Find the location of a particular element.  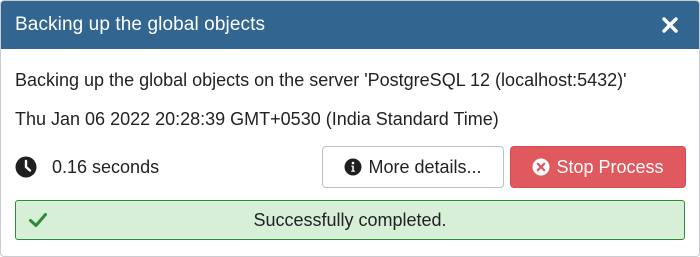

stop-process-button: Stop Process is located at coordinates (598, 167).